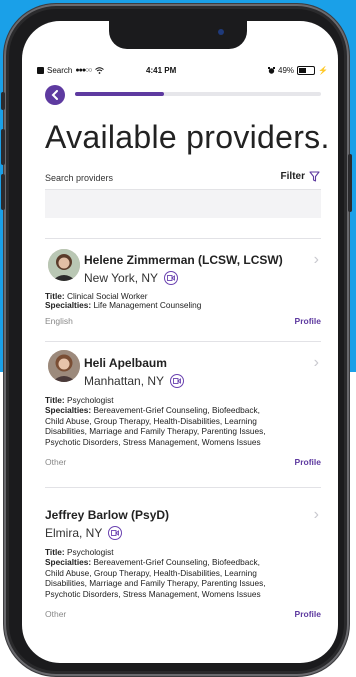 Image resolution: width=356 pixels, height=677 pixels. I want to click on provider-location: New York, NY, so click(131, 278).